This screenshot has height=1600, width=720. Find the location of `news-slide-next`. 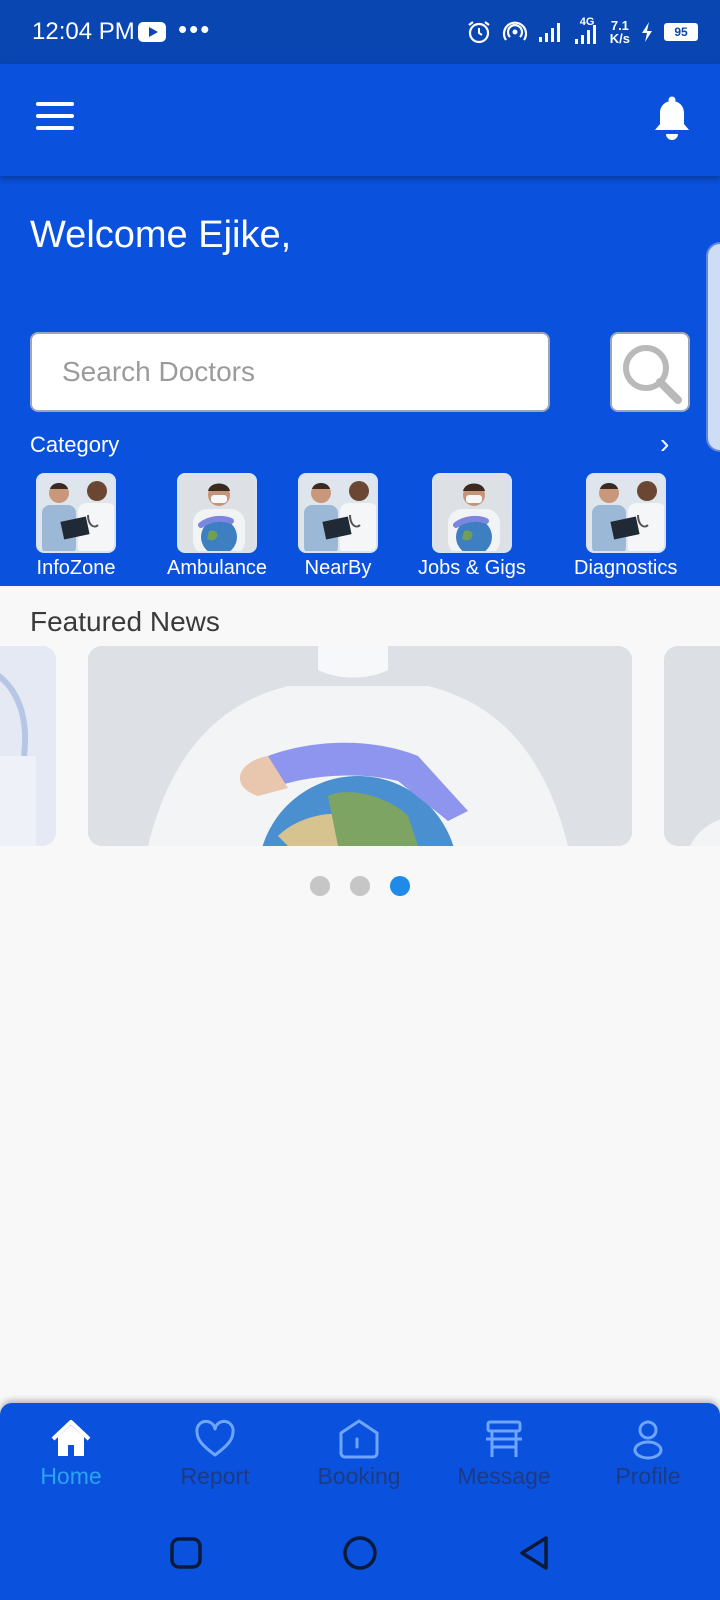

news-slide-next is located at coordinates (692, 746).